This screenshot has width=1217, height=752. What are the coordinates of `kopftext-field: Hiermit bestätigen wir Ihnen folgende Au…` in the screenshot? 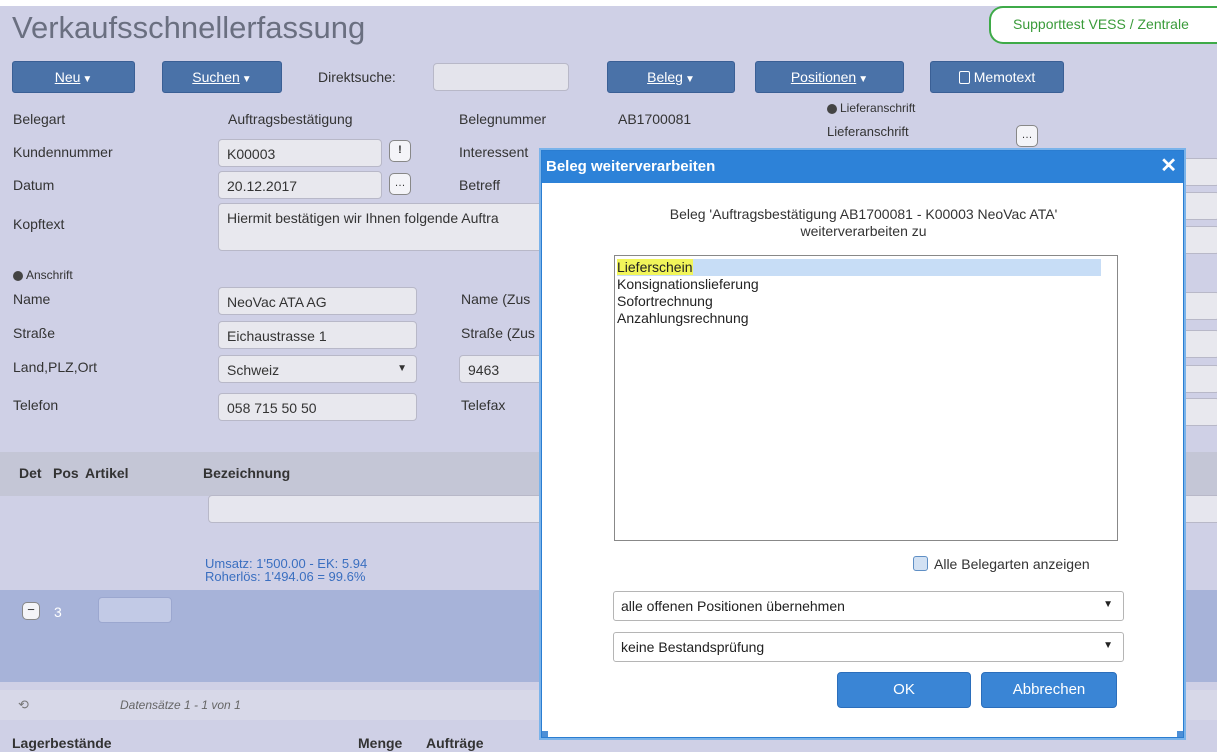 It's located at (388, 227).